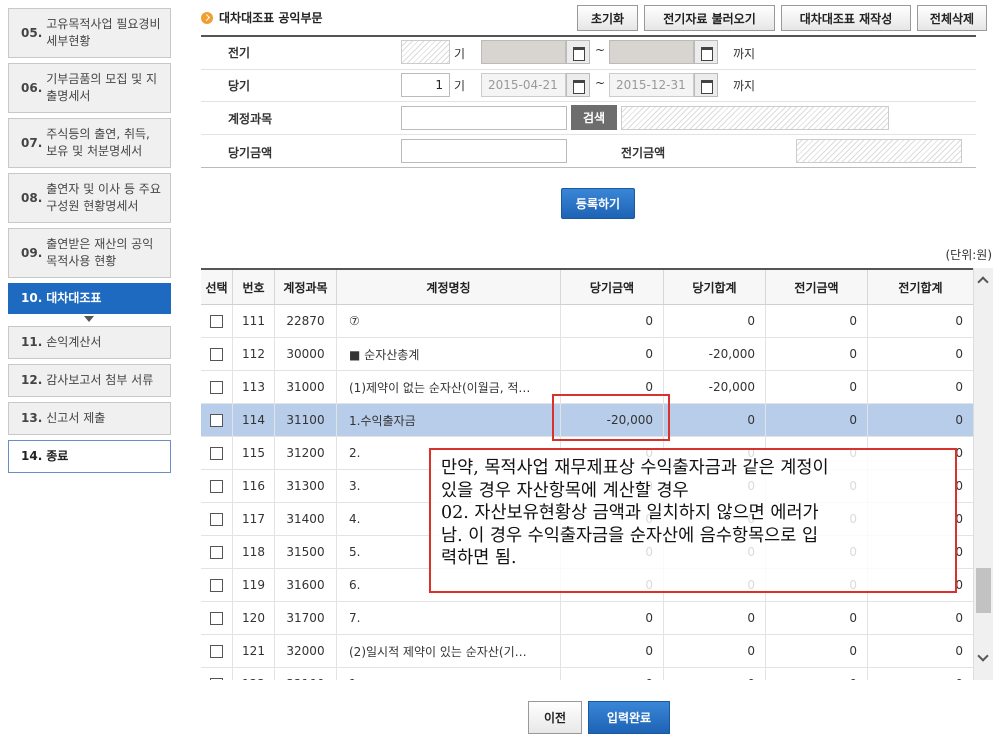  What do you see at coordinates (449, 618) in the screenshot?
I see `cell-name: 7.` at bounding box center [449, 618].